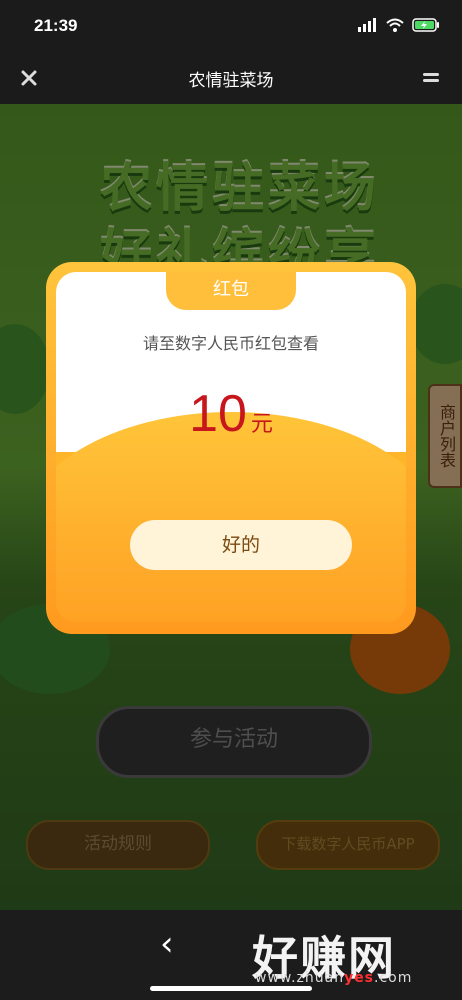 The width and height of the screenshot is (462, 1000). What do you see at coordinates (231, 26) in the screenshot?
I see `status-bar: 21:39` at bounding box center [231, 26].